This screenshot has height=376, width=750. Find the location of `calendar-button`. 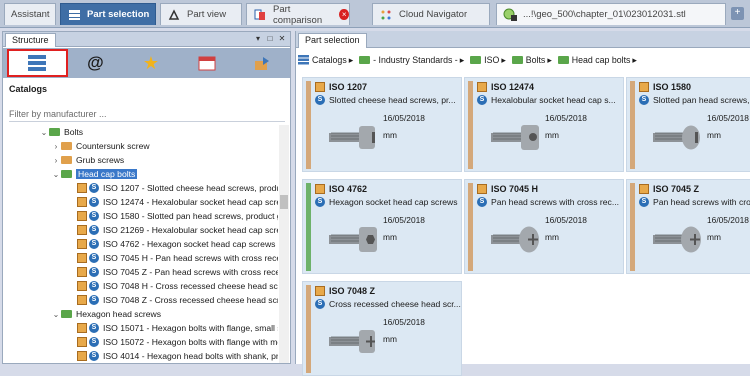

calendar-button is located at coordinates (207, 63).